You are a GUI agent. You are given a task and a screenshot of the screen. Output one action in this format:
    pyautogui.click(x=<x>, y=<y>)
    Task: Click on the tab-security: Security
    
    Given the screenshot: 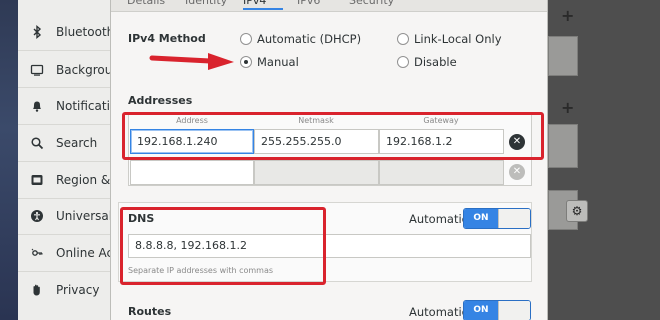 What is the action you would take?
    pyautogui.click(x=380, y=5)
    